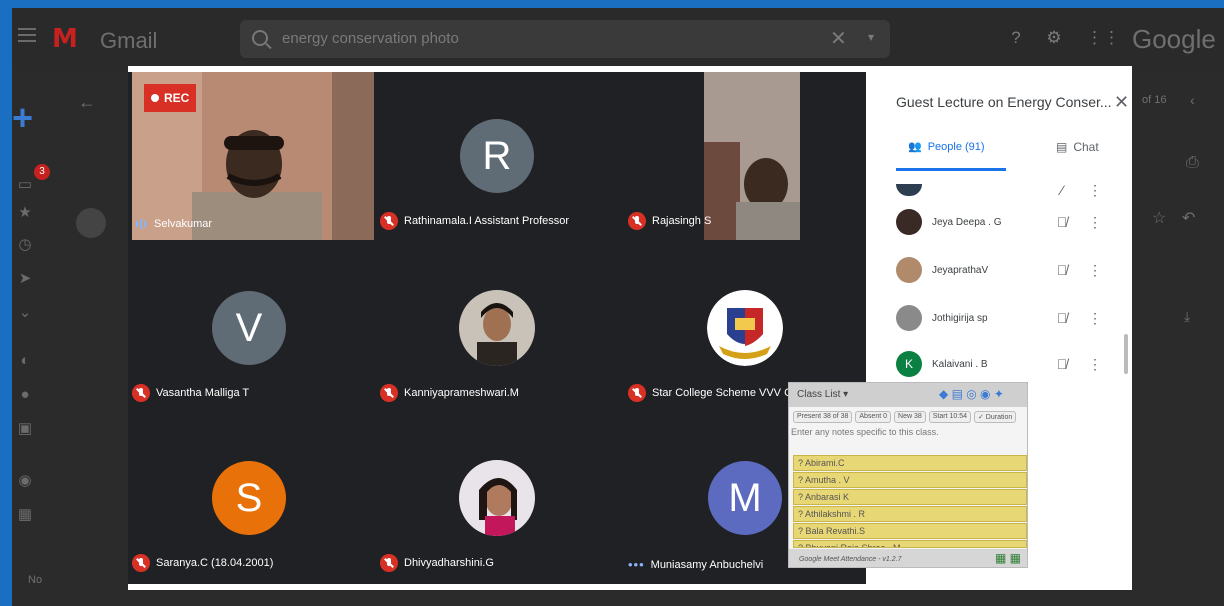 This screenshot has width=1224, height=606. What do you see at coordinates (22, 118) in the screenshot?
I see `compose-icon: +` at bounding box center [22, 118].